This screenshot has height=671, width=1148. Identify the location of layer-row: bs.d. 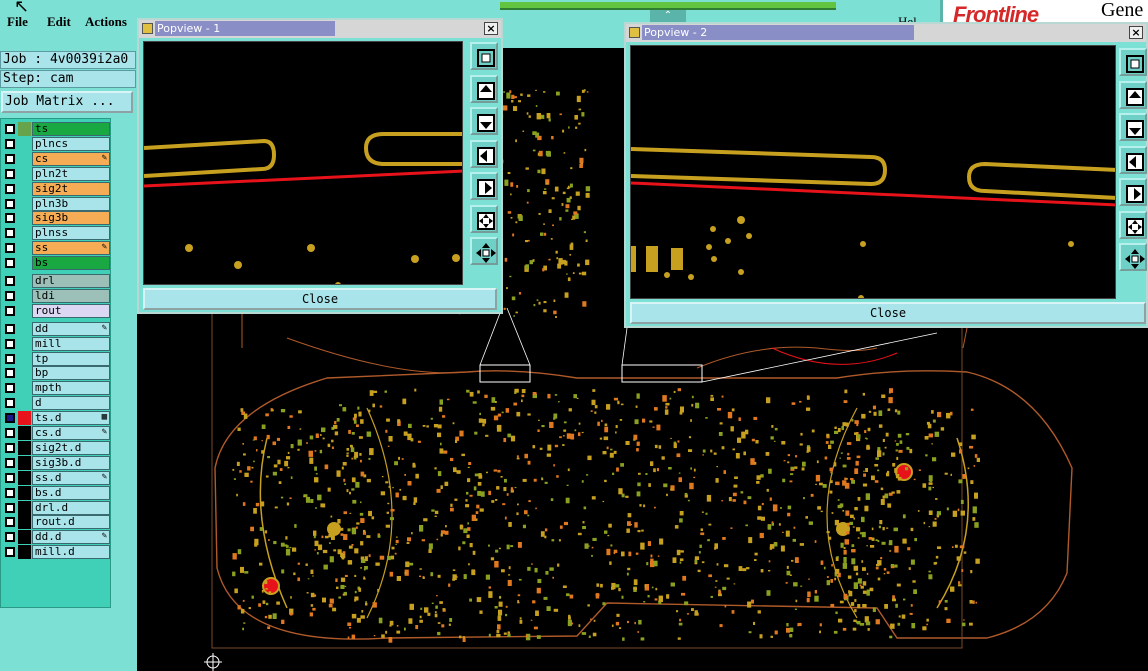
(56, 492).